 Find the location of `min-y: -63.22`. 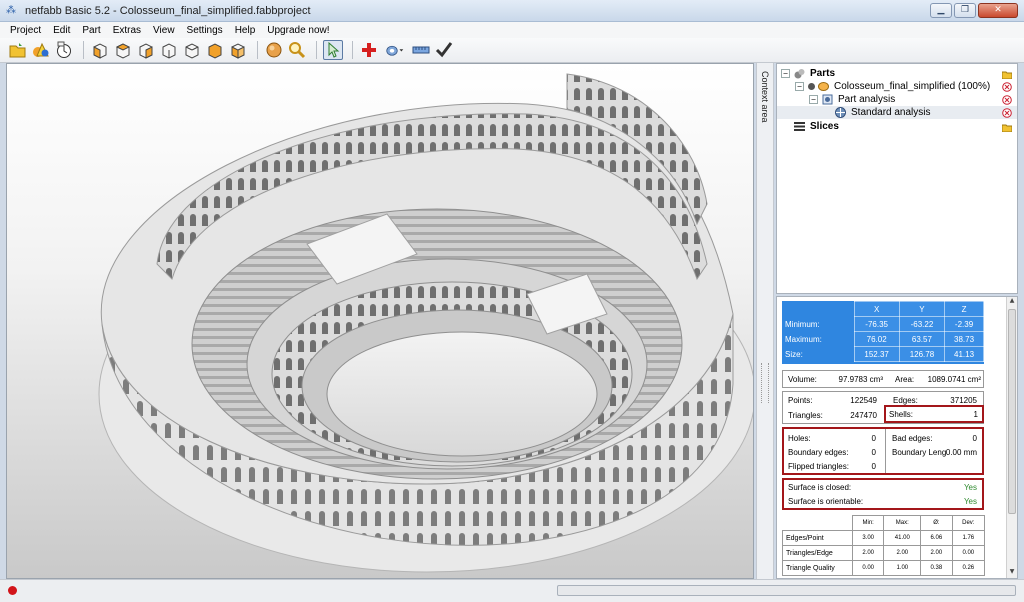

min-y: -63.22 is located at coordinates (922, 324).